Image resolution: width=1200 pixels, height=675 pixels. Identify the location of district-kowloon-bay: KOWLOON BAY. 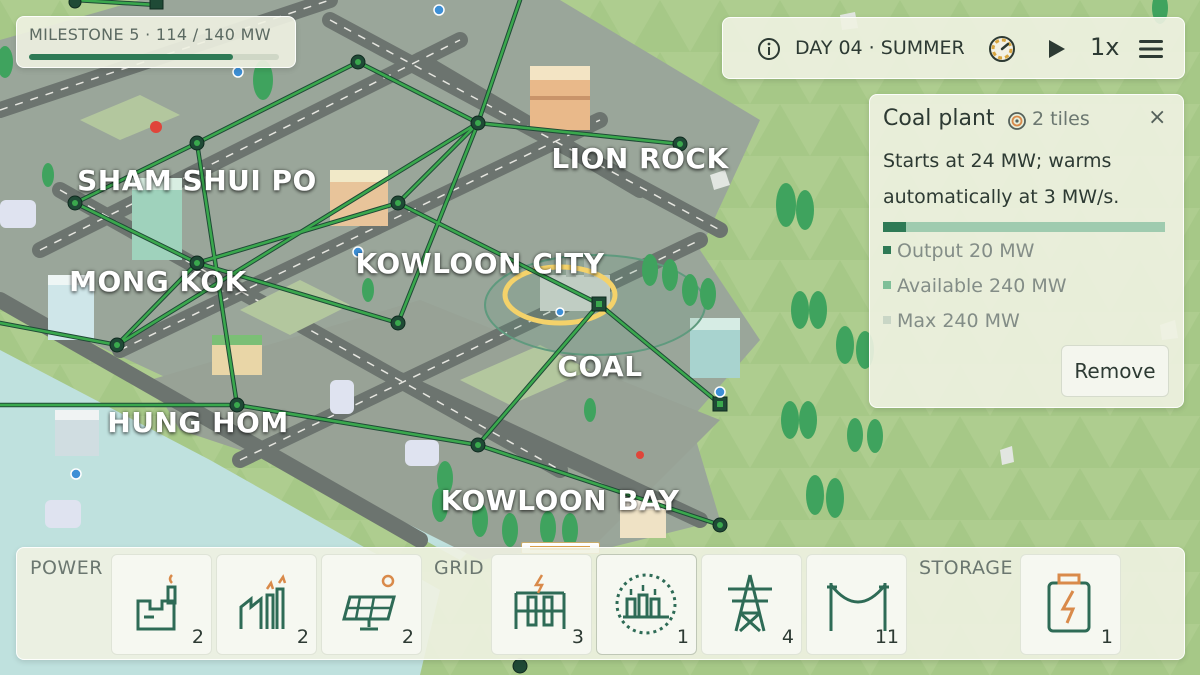
(560, 500).